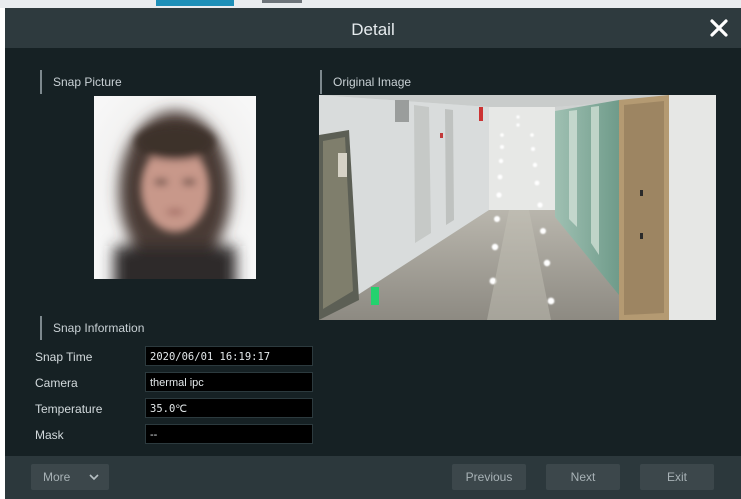 Image resolution: width=741 pixels, height=499 pixels. What do you see at coordinates (49, 435) in the screenshot?
I see `mask-label: Mask` at bounding box center [49, 435].